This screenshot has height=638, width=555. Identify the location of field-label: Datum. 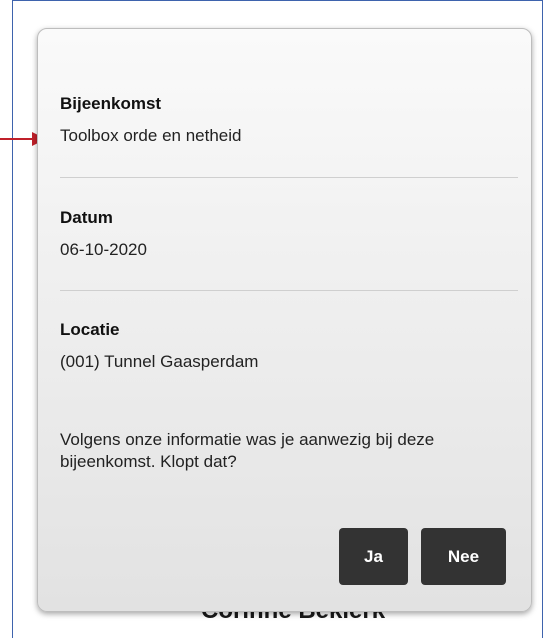
(86, 217).